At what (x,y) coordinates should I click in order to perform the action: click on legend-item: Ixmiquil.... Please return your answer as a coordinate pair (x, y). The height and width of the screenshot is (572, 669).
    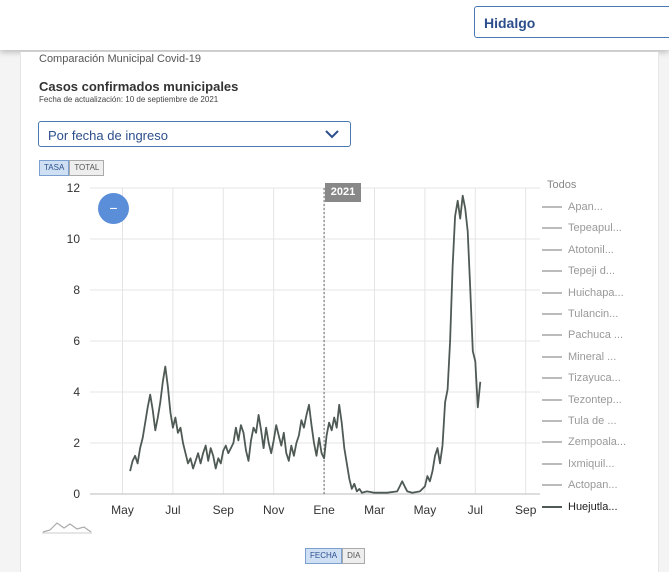
    Looking at the image, I should click on (578, 464).